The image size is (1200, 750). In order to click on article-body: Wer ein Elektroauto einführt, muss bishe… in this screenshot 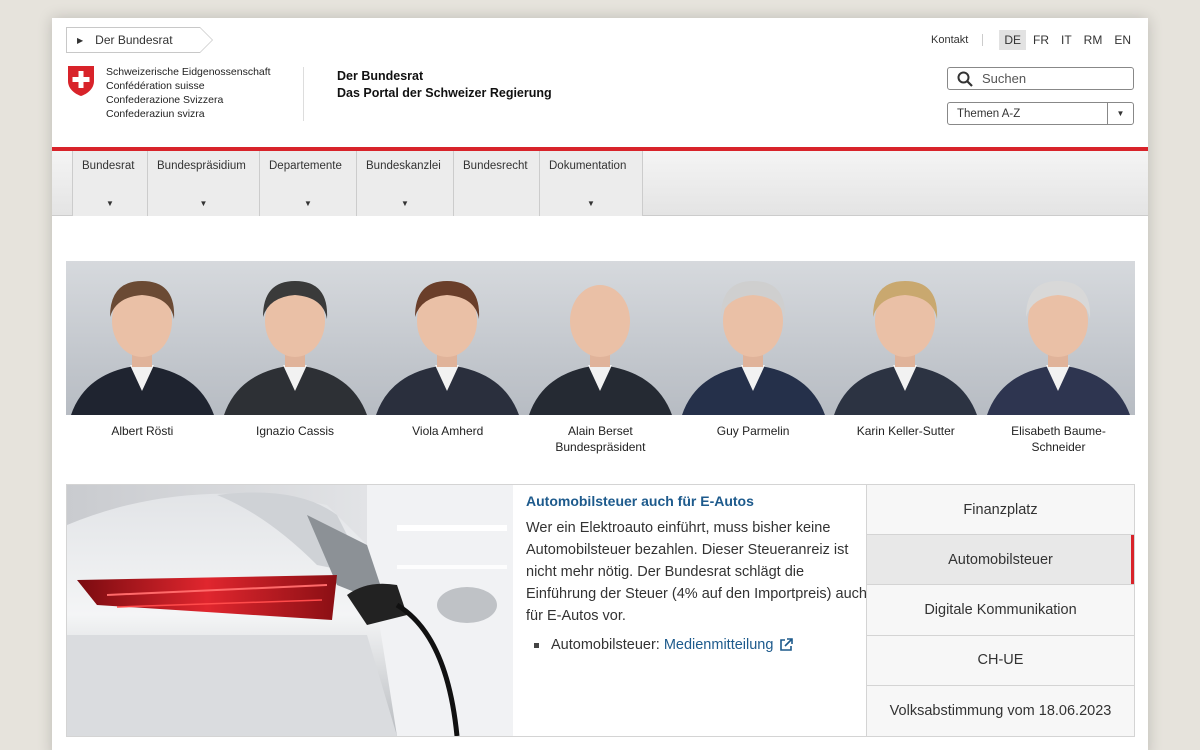, I will do `click(696, 572)`.